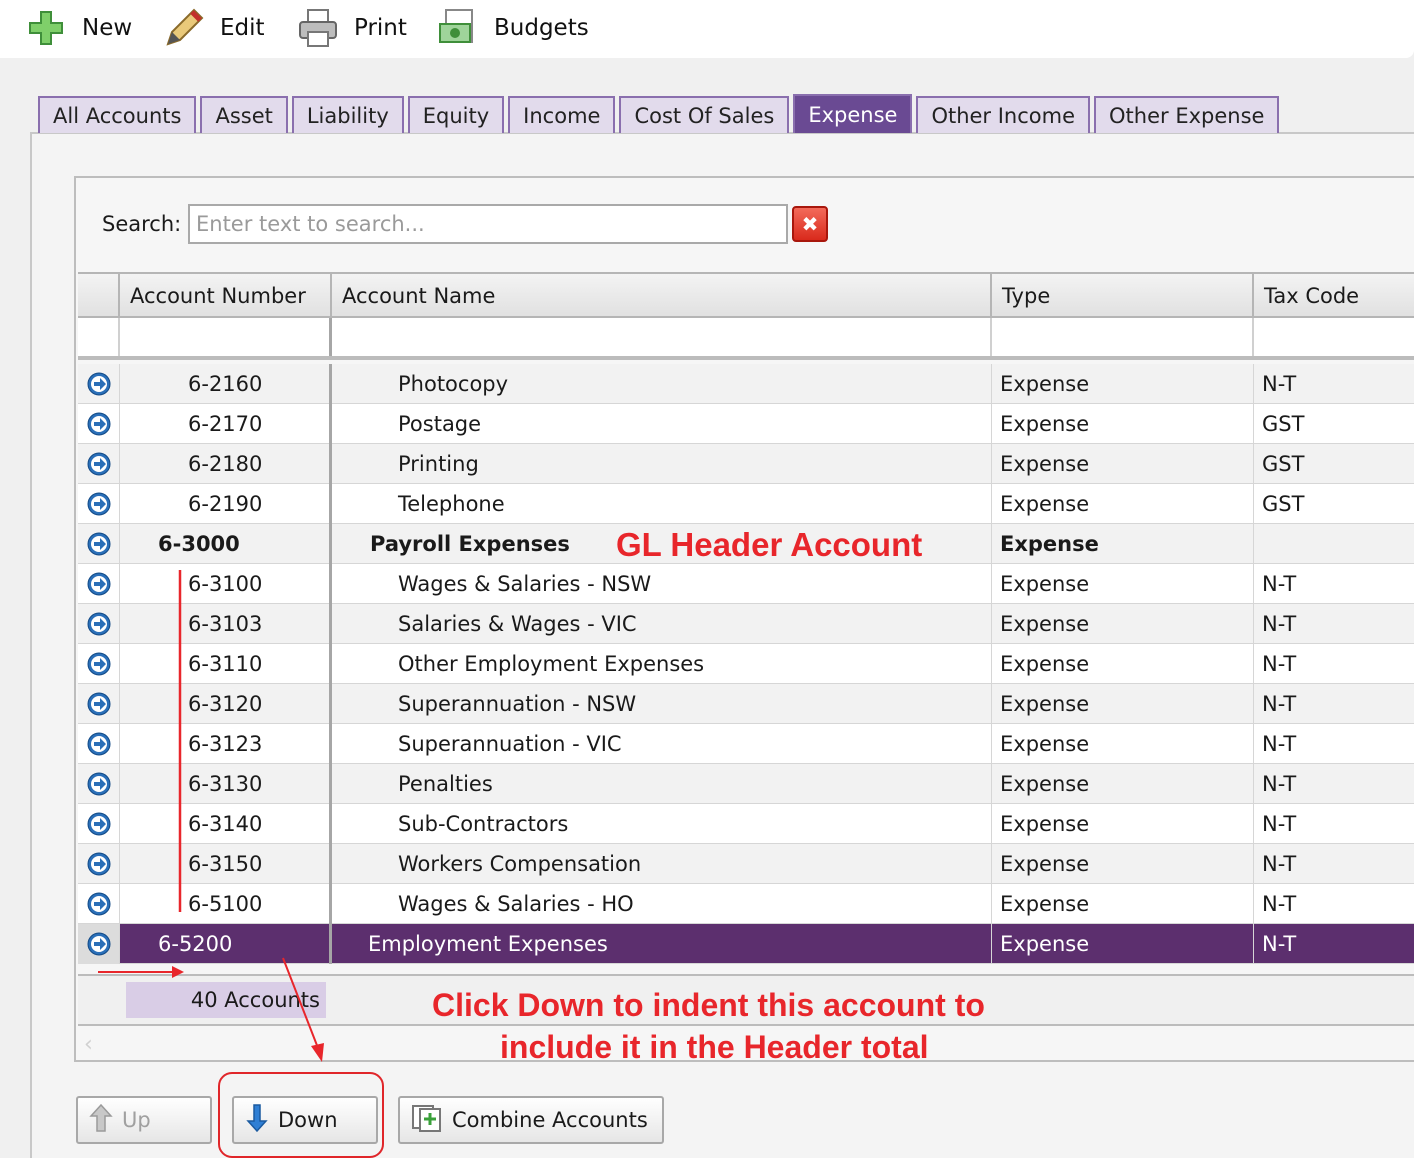  Describe the element at coordinates (662, 296) in the screenshot. I see `column-header-account-name: Account Name` at that location.